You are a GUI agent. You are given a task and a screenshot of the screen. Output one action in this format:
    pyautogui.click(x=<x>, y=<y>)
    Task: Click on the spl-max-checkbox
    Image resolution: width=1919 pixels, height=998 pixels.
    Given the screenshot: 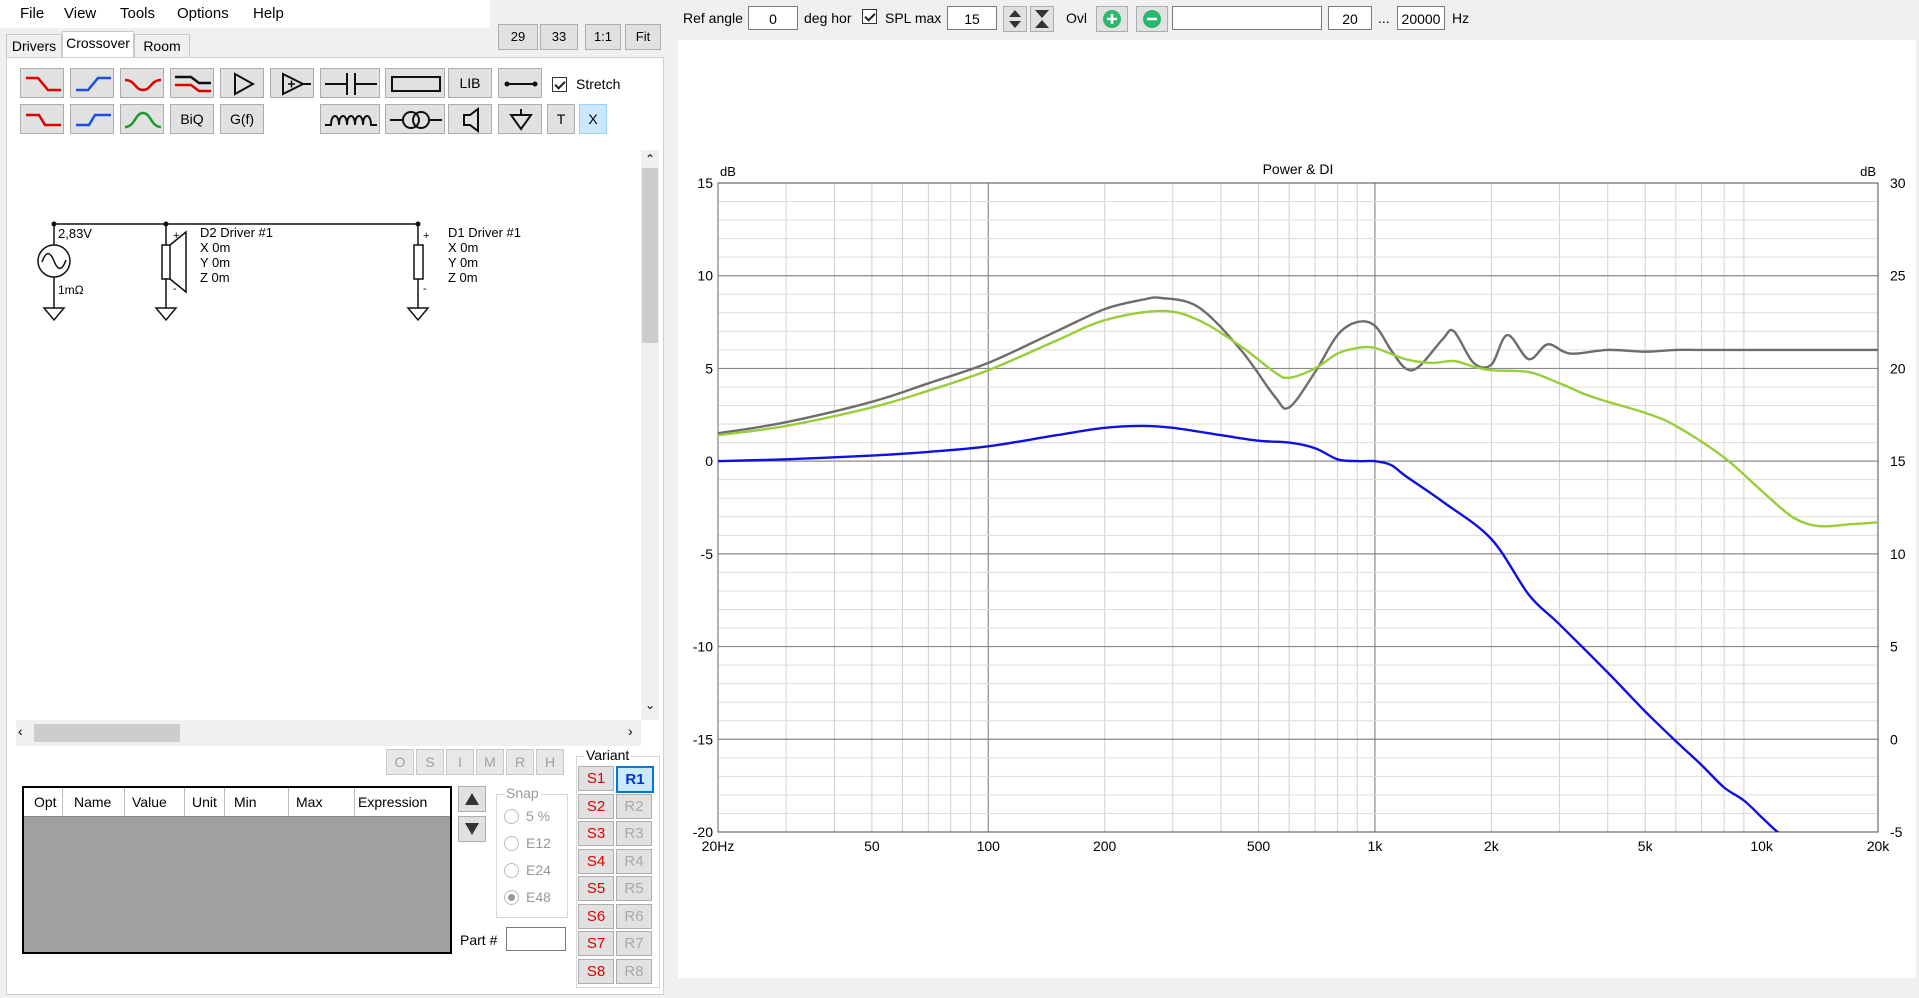 What is the action you would take?
    pyautogui.click(x=869, y=16)
    